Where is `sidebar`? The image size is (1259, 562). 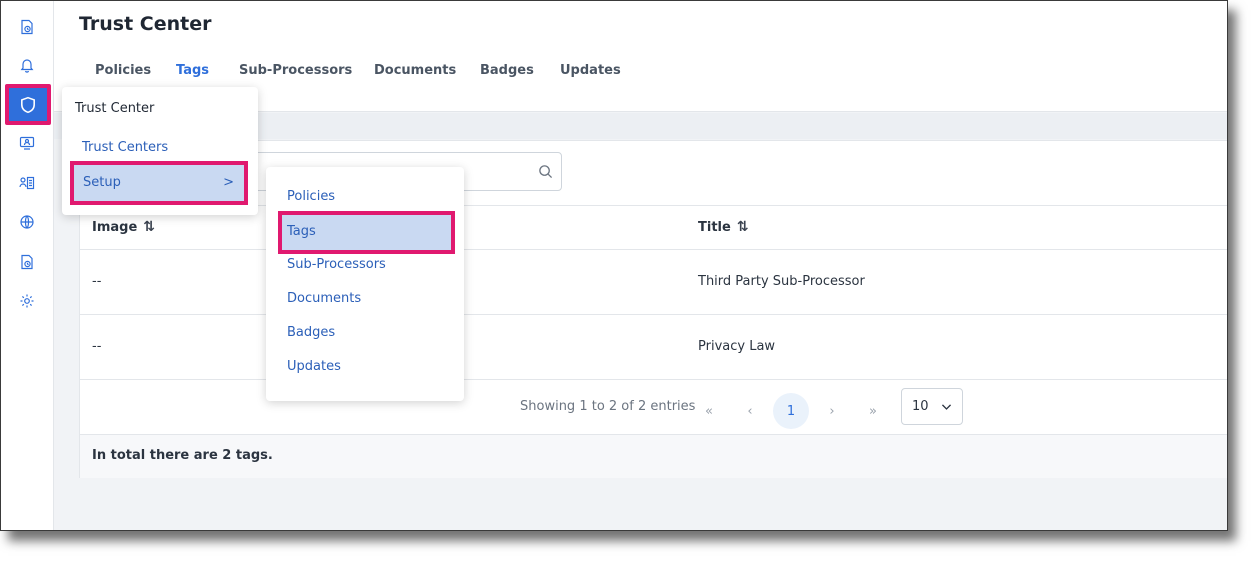
sidebar is located at coordinates (27, 265).